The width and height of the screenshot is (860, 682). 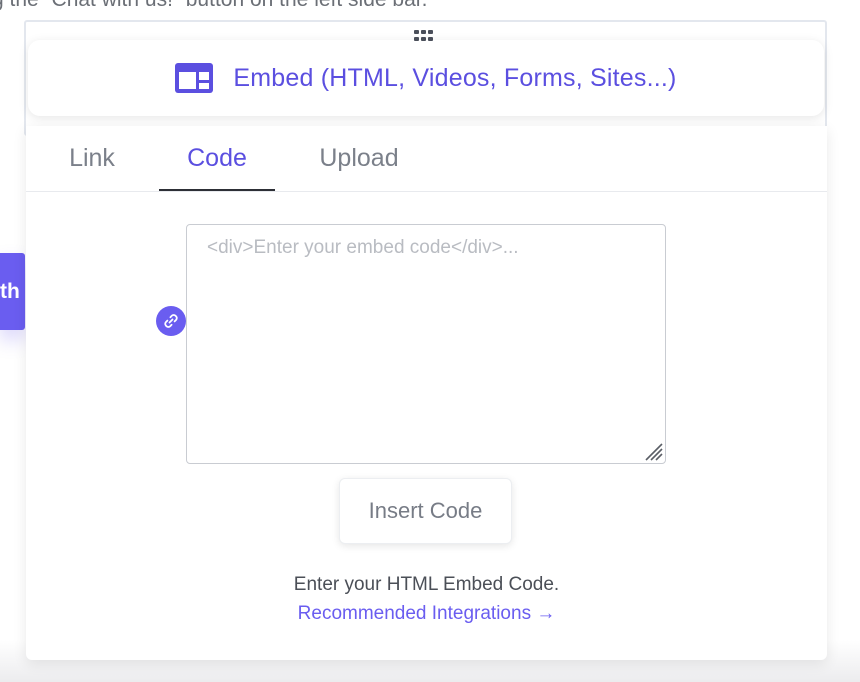 I want to click on embed-block-title: Embed (HTML, Videos, Forms, Sites...), so click(x=455, y=77).